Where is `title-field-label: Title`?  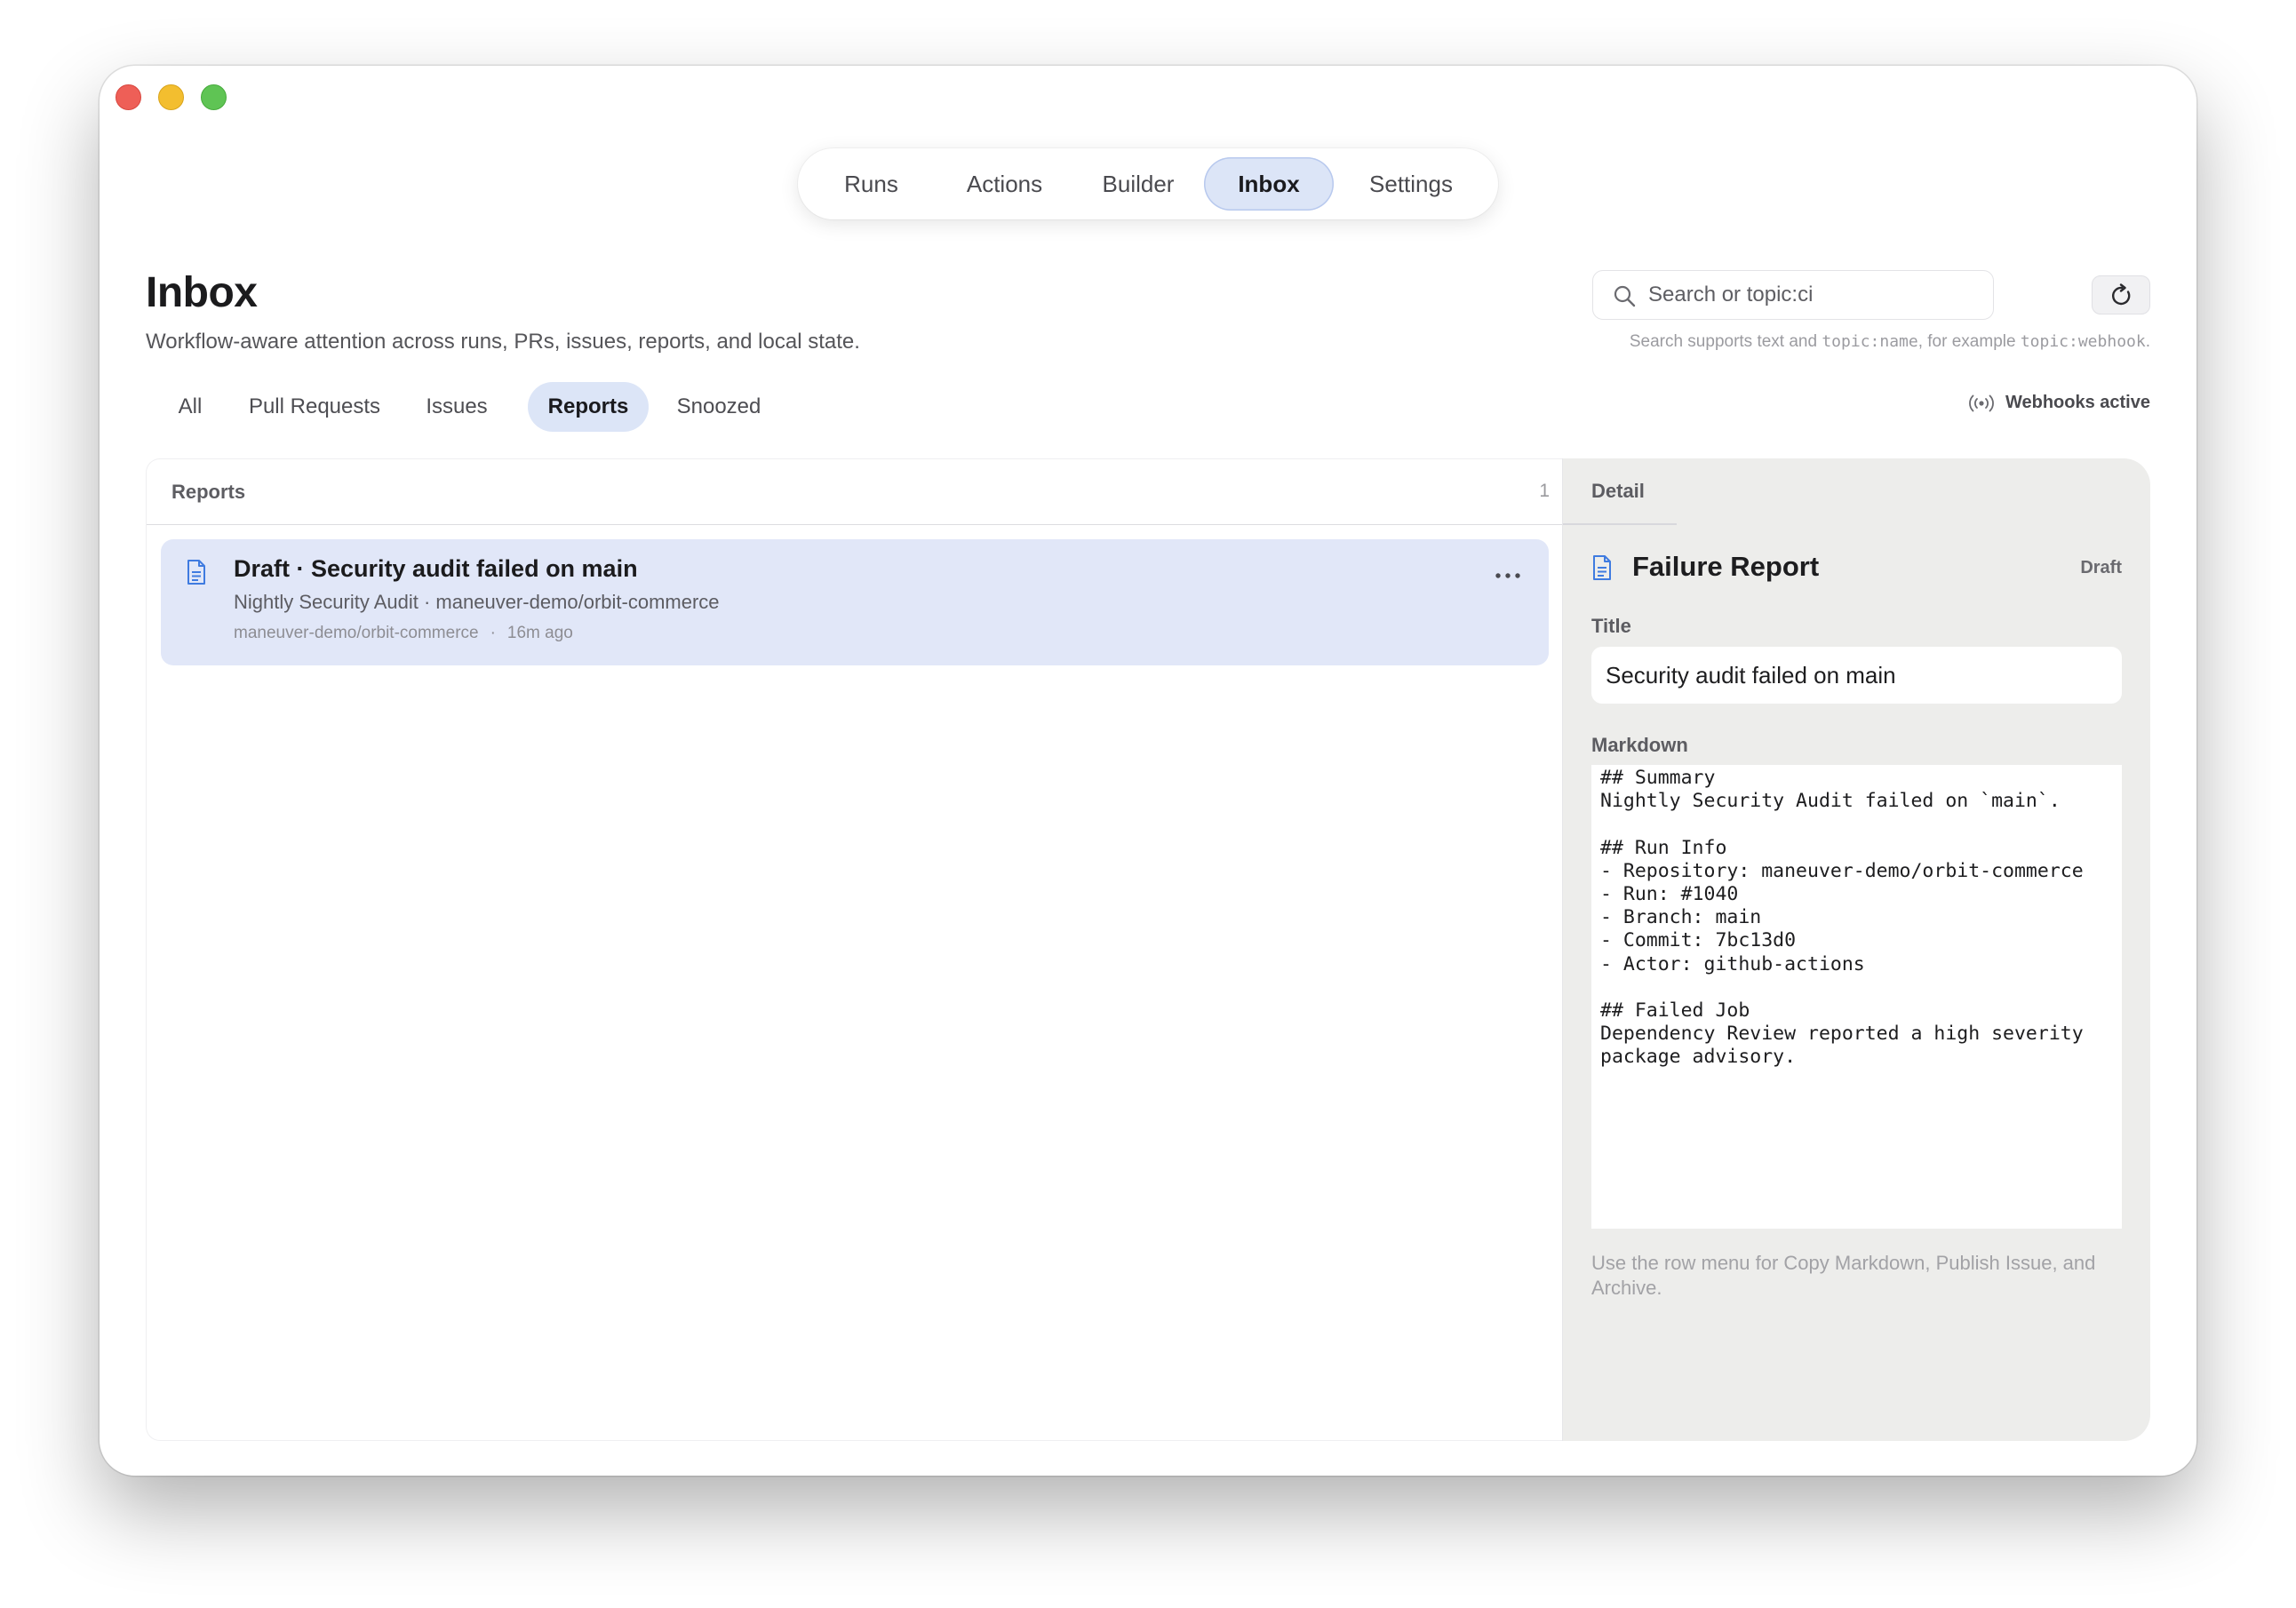
title-field-label: Title is located at coordinates (1611, 626).